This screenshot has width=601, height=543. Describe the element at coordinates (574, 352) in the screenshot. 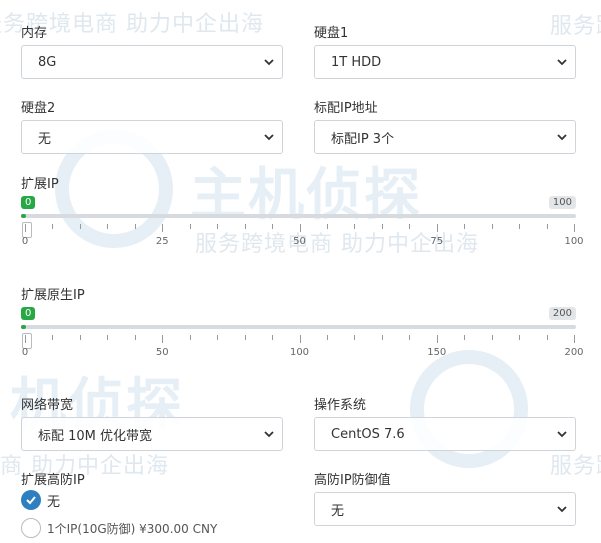

I see `slider-tick-label: 200` at that location.